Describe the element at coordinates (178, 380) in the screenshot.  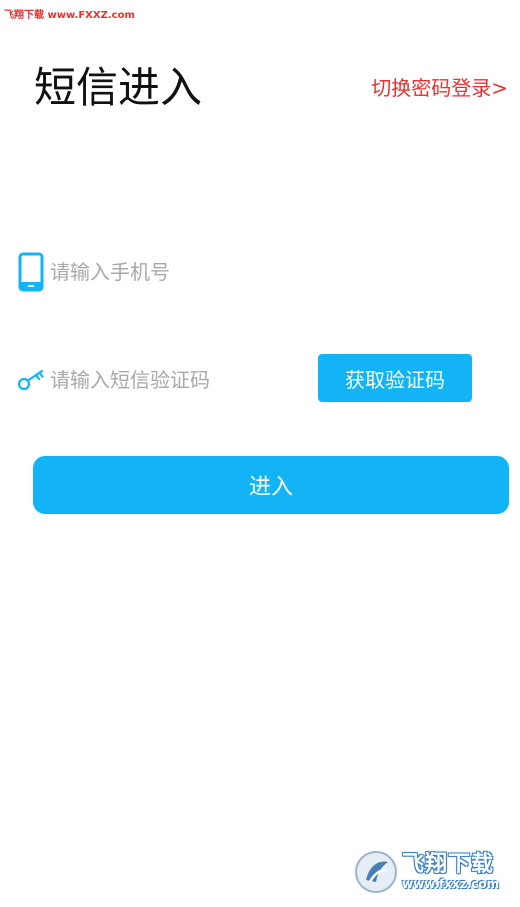
I see `sms-code-input` at that location.